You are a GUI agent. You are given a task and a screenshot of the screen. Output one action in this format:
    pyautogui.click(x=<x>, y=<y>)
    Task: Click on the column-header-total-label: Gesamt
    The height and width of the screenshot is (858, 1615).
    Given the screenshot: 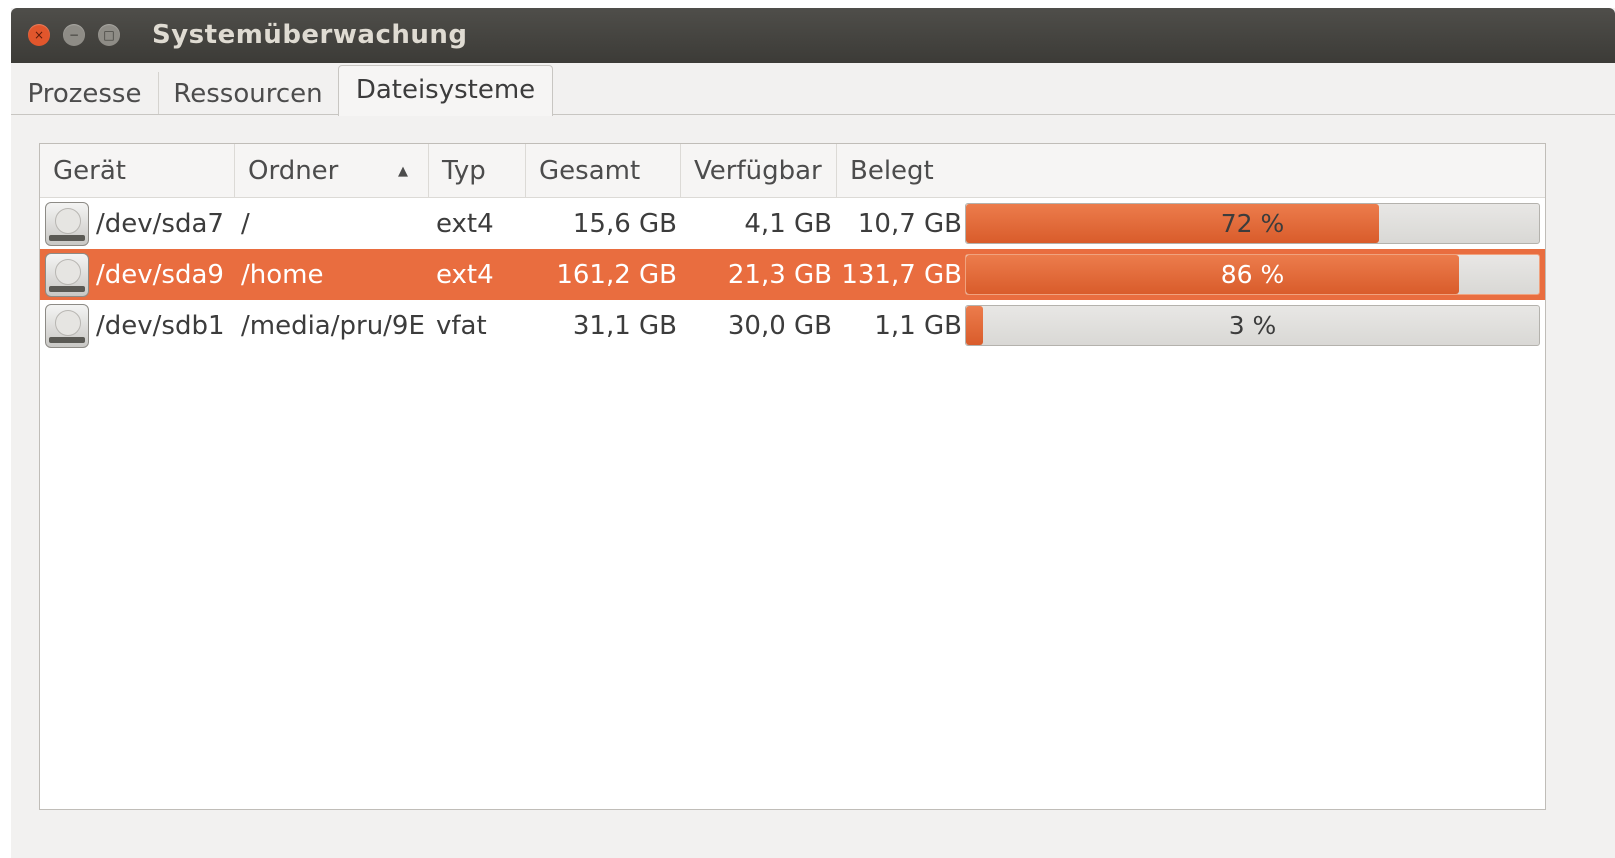 What is the action you would take?
    pyautogui.click(x=590, y=171)
    